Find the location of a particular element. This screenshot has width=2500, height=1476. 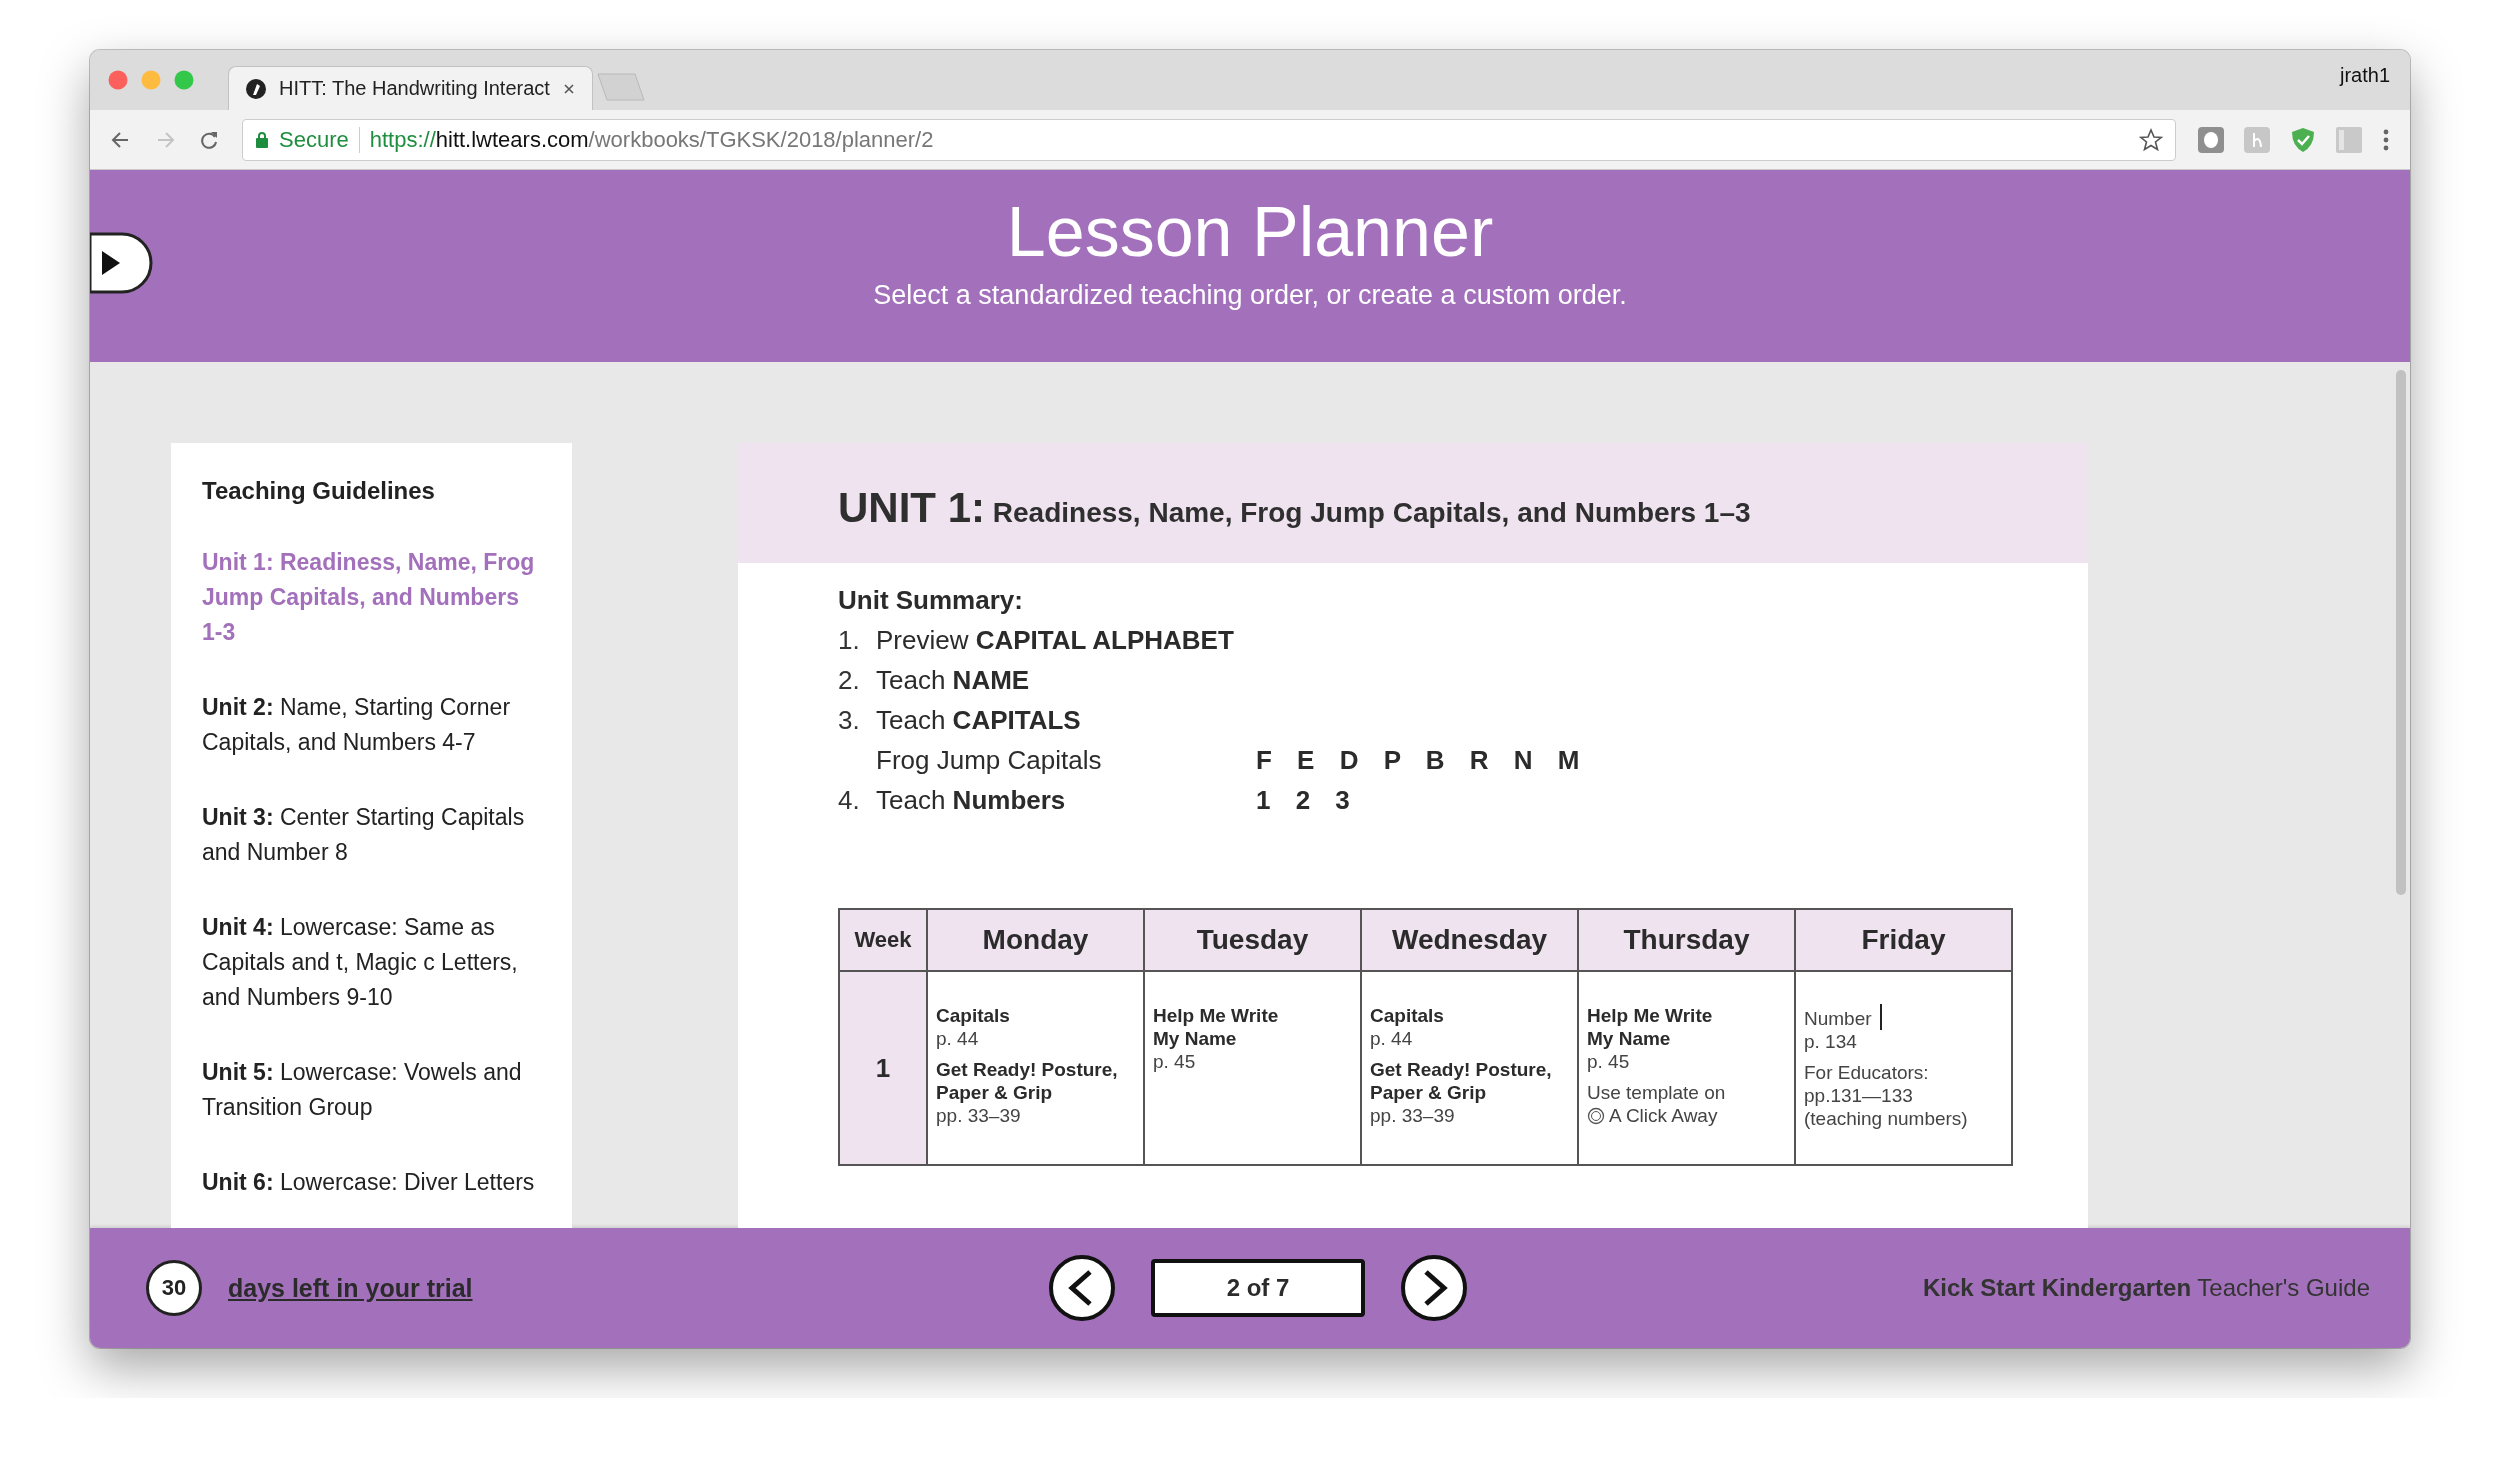

star-icon is located at coordinates (2151, 139).